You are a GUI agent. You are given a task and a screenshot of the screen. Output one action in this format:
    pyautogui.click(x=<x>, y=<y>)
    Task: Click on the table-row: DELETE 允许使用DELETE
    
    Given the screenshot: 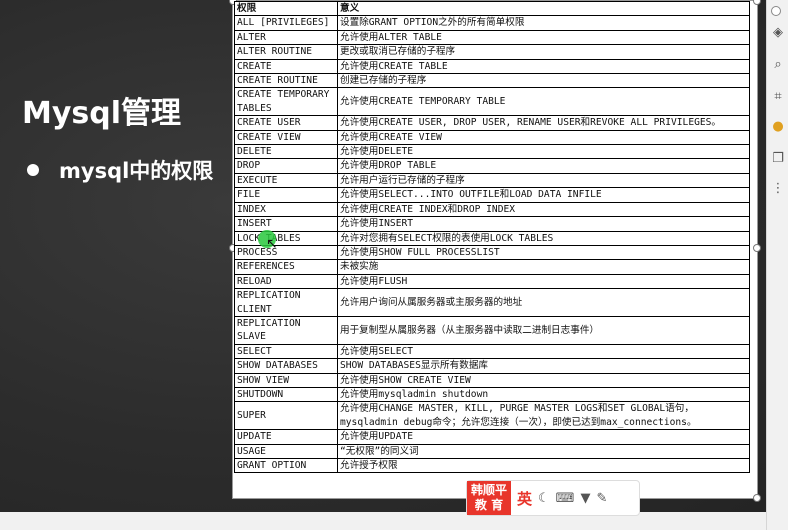 What is the action you would take?
    pyautogui.click(x=492, y=152)
    